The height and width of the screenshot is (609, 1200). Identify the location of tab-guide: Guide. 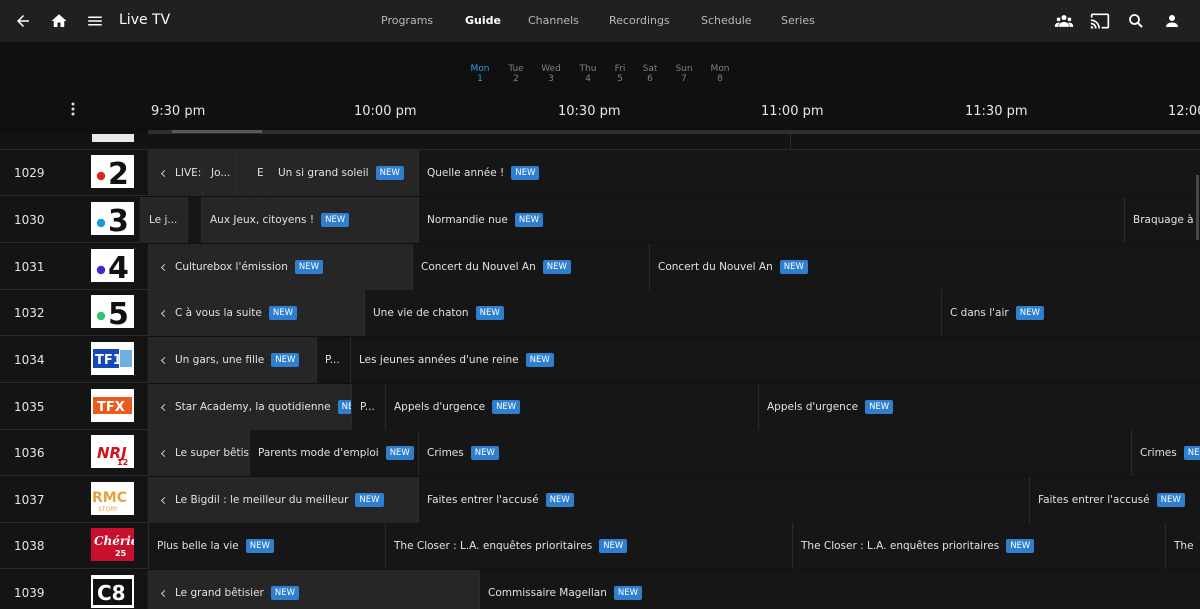
(483, 20).